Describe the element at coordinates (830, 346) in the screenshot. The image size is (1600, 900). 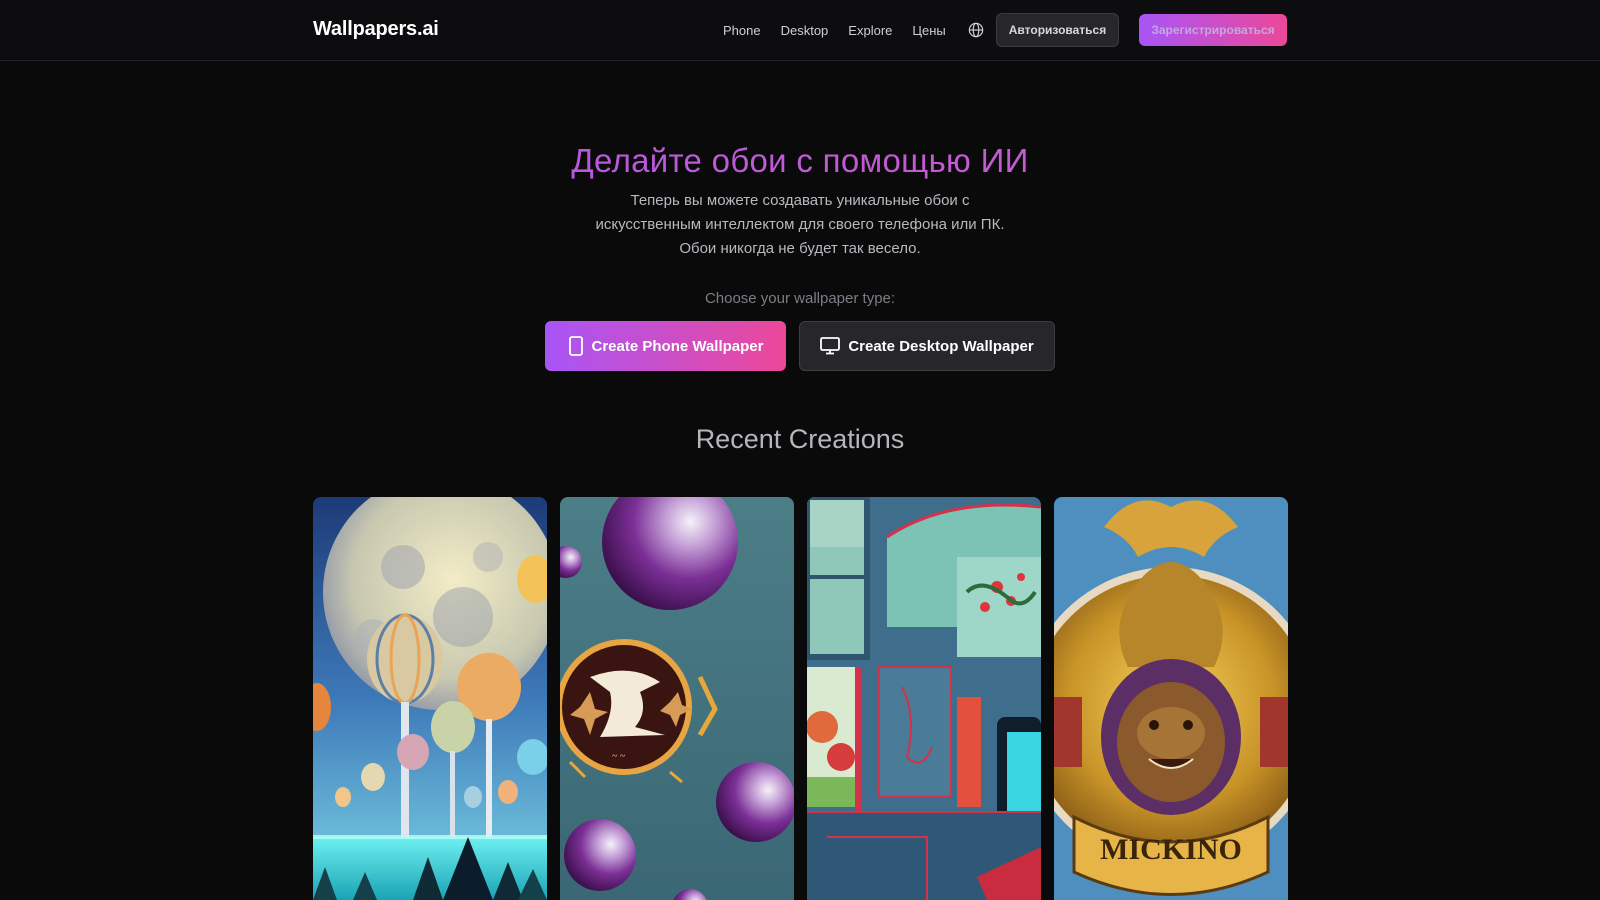
I see `monitor-icon` at that location.